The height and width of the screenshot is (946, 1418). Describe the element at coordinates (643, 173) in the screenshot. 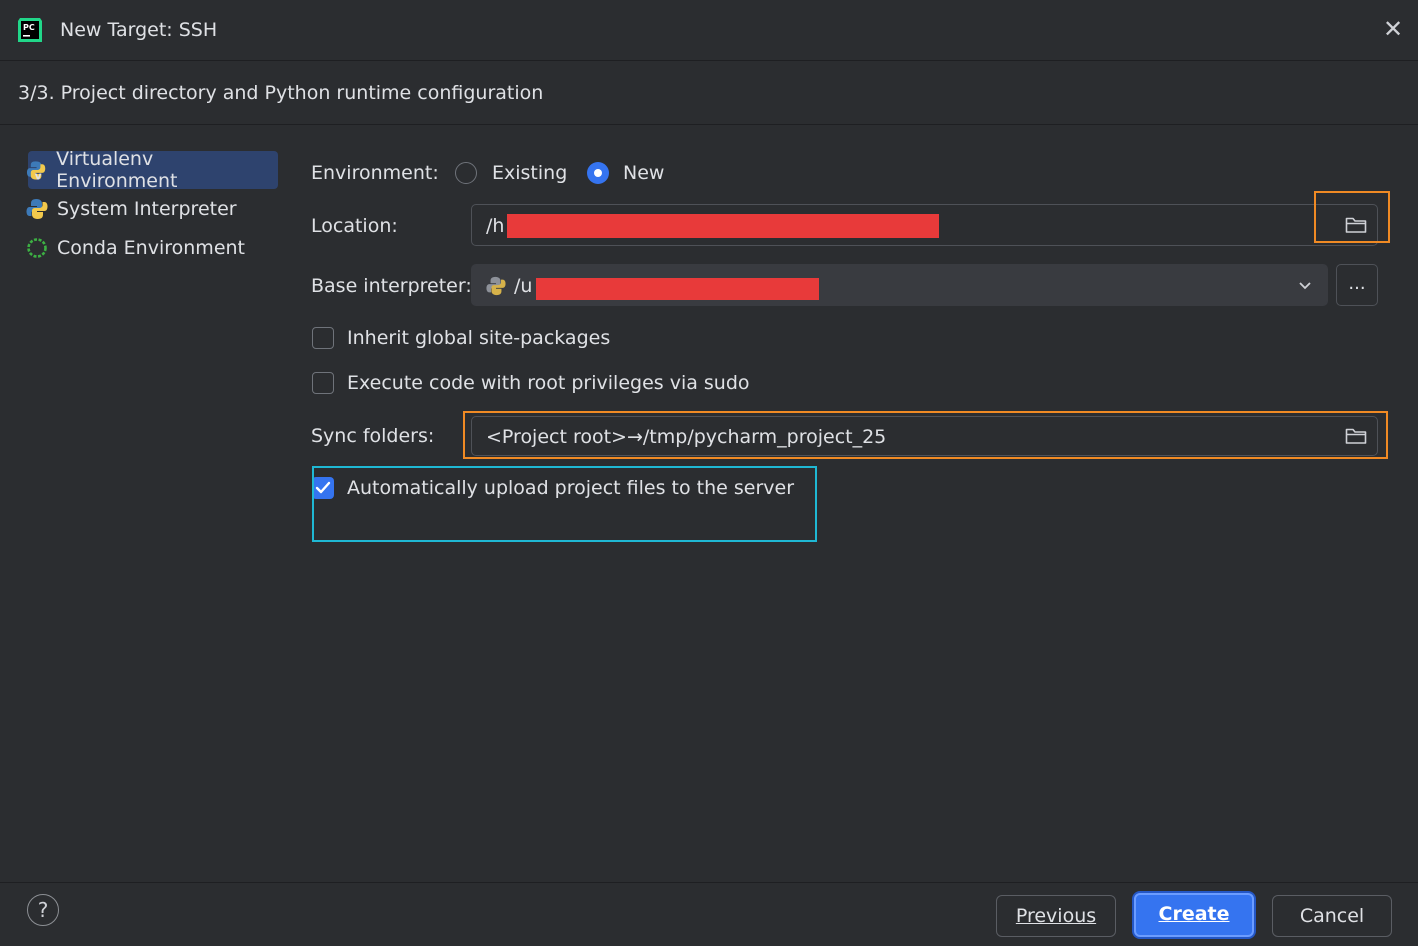

I see `radio-new-label: New` at that location.